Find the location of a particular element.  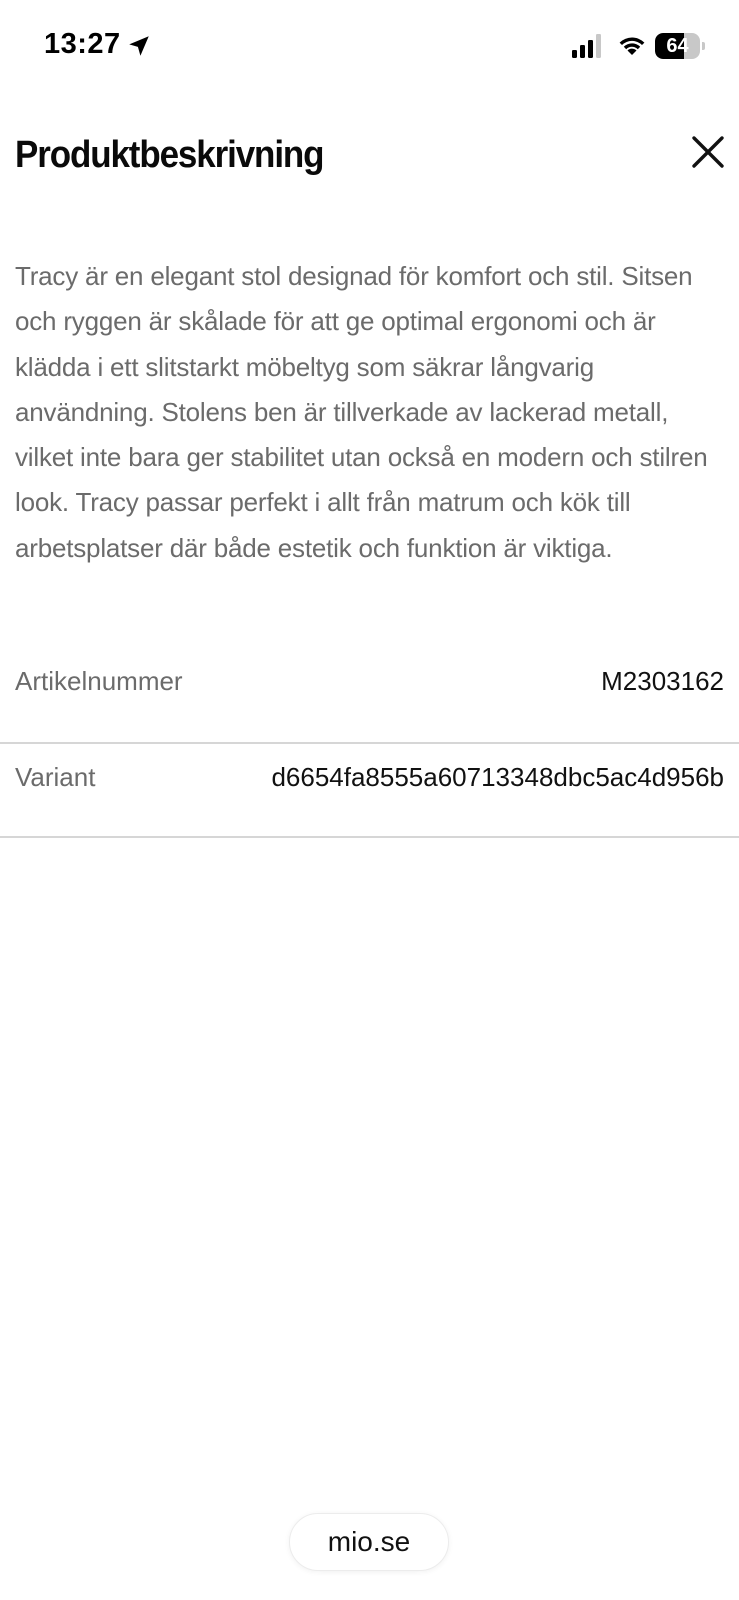

location-arrow-icon is located at coordinates (139, 46).